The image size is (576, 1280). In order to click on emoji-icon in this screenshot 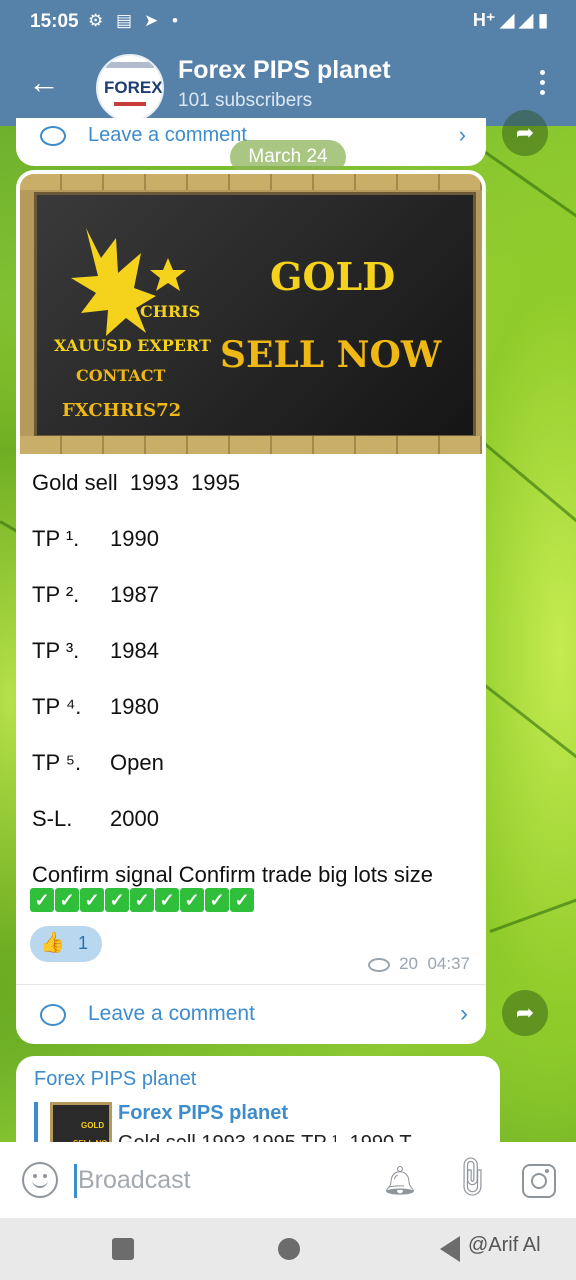, I will do `click(40, 1180)`.